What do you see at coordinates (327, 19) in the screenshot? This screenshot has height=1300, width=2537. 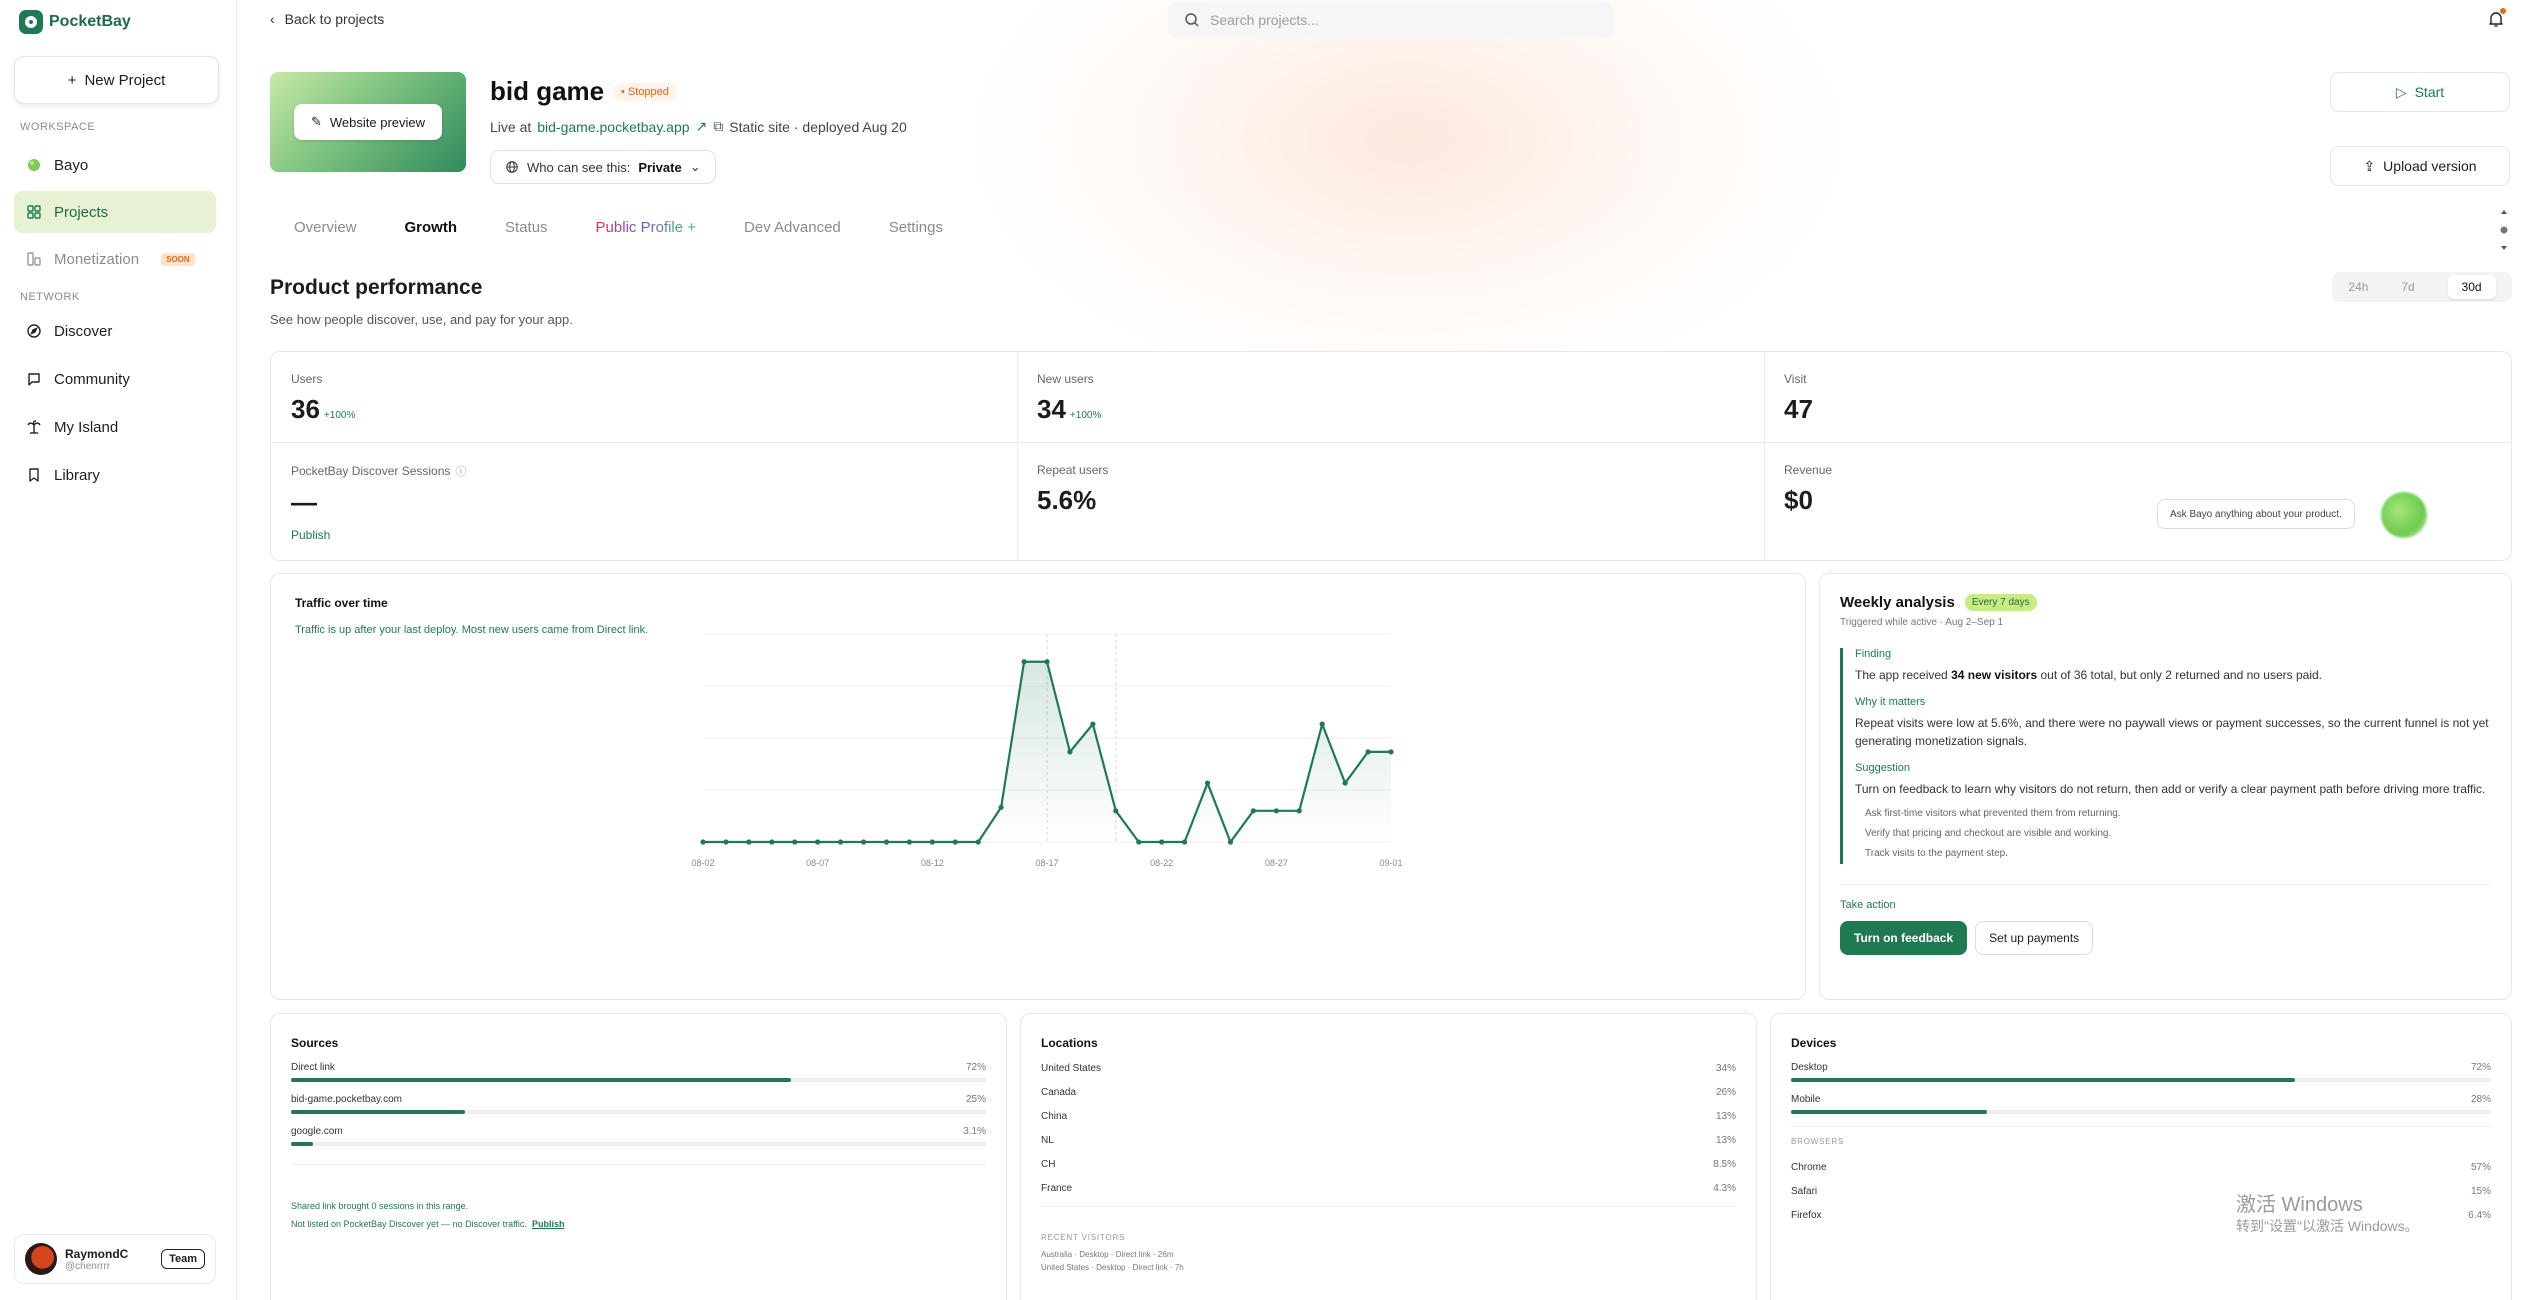 I see `back-to-projects-link: ‹ Back to projects` at bounding box center [327, 19].